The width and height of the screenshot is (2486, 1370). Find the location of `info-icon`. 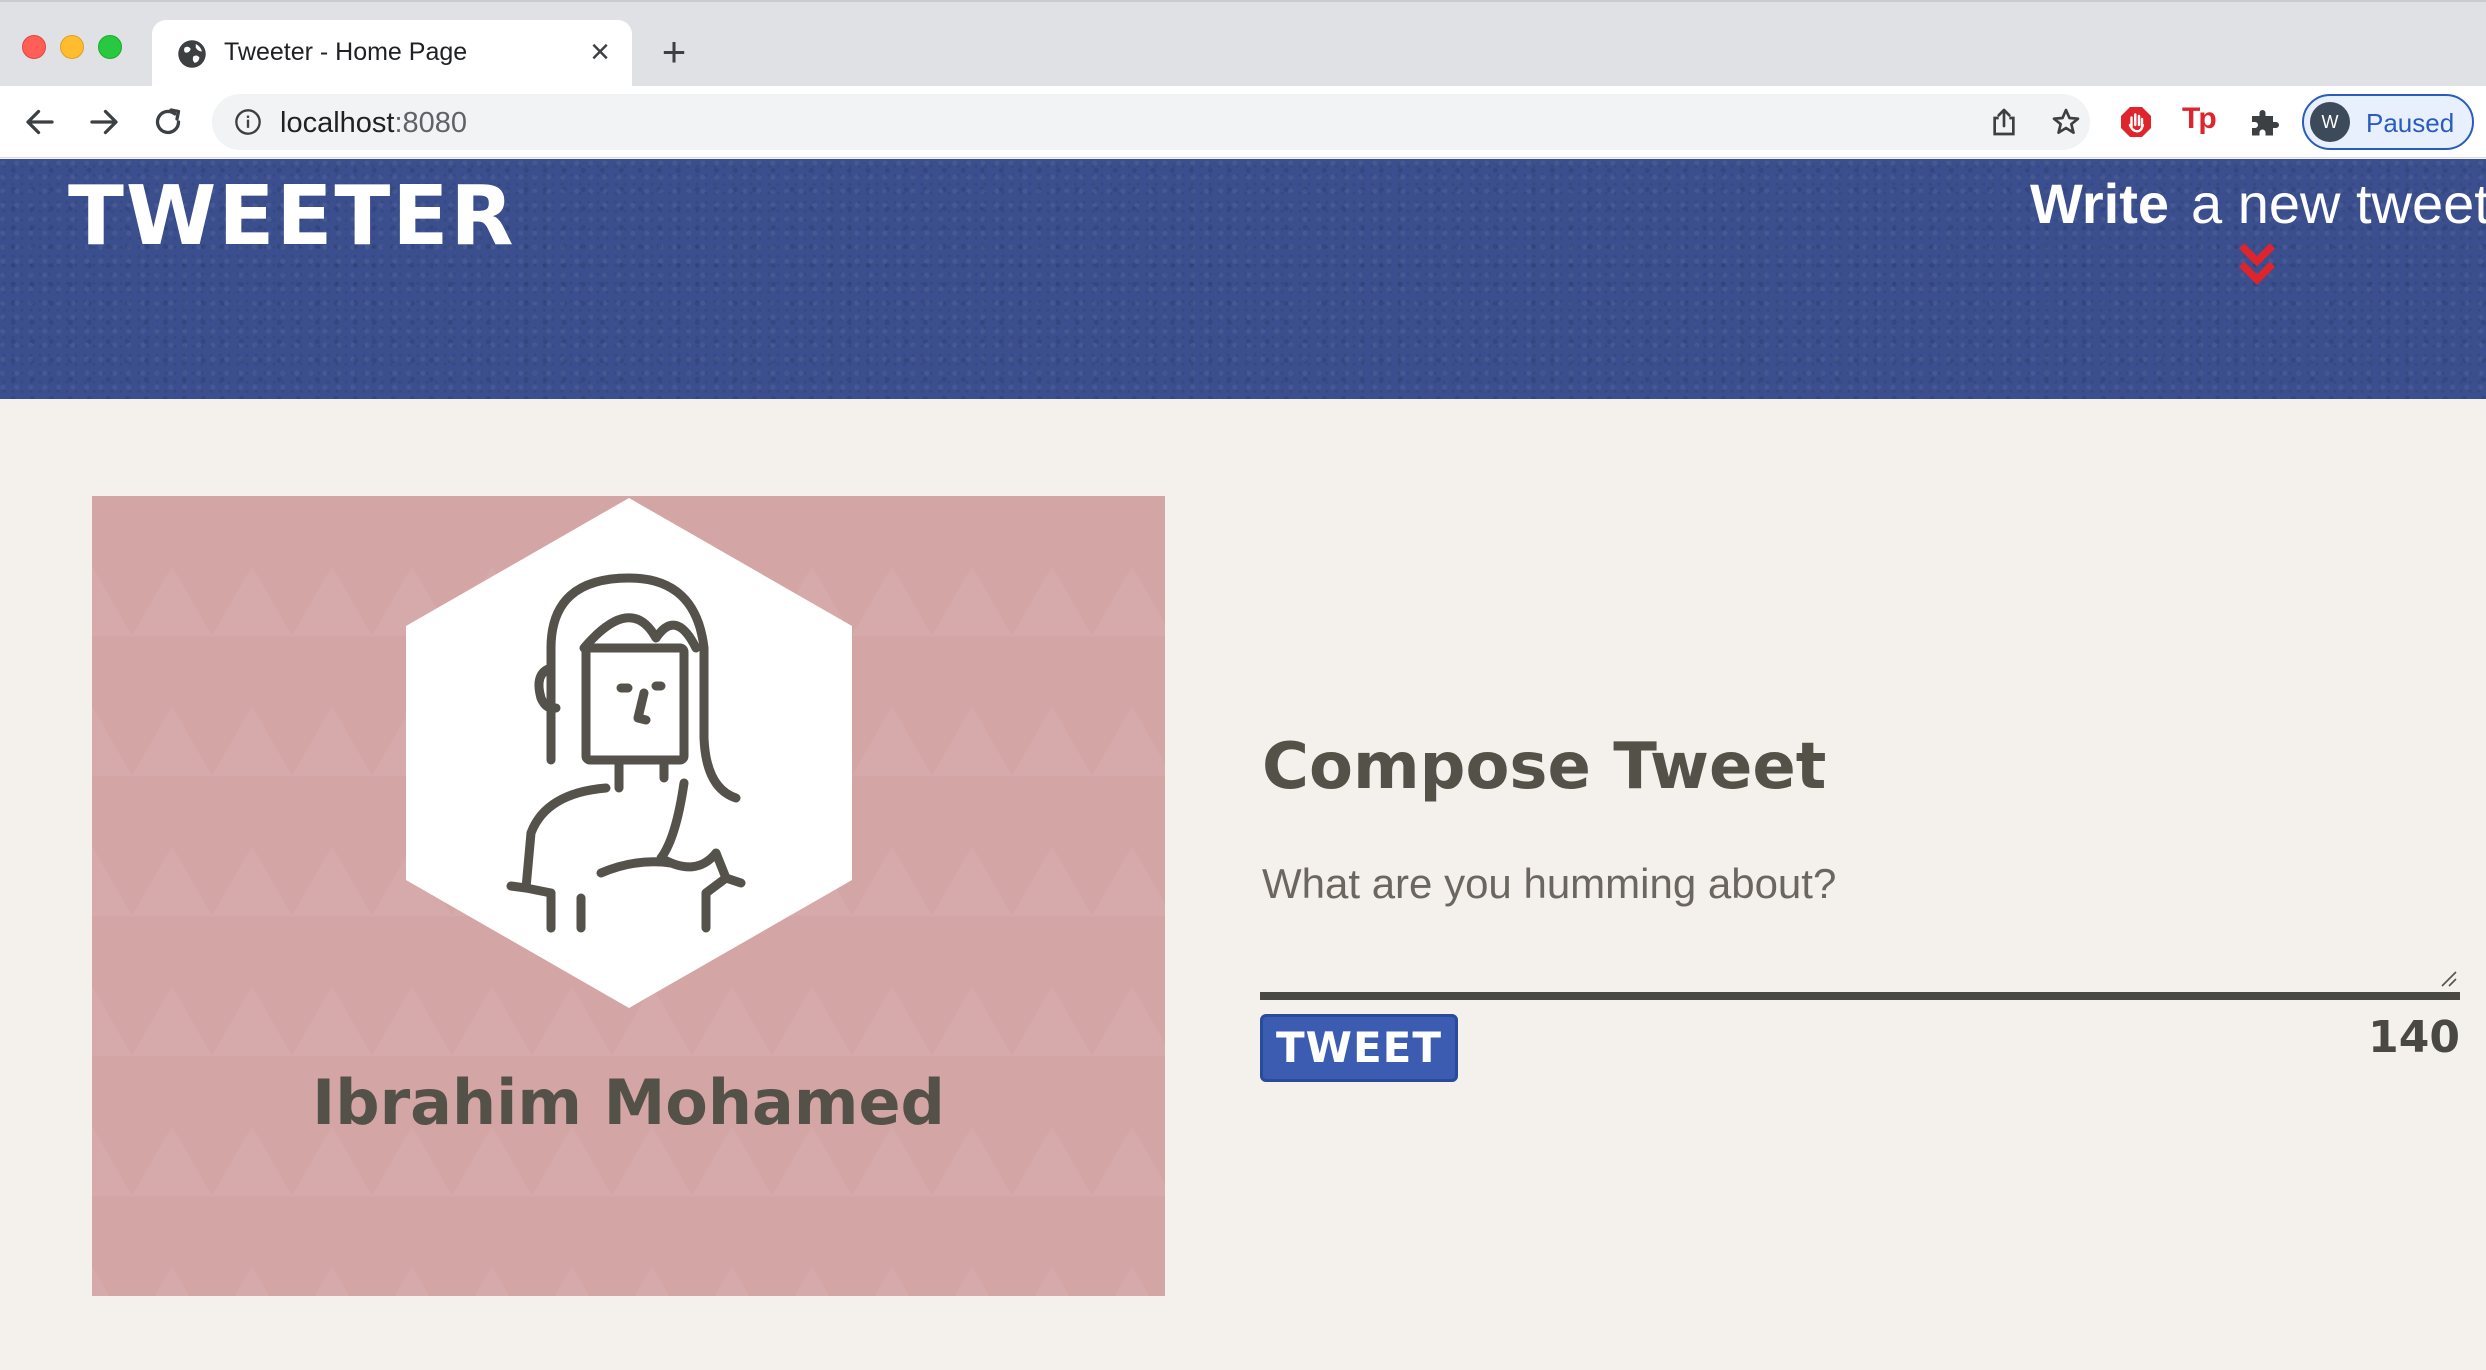

info-icon is located at coordinates (248, 122).